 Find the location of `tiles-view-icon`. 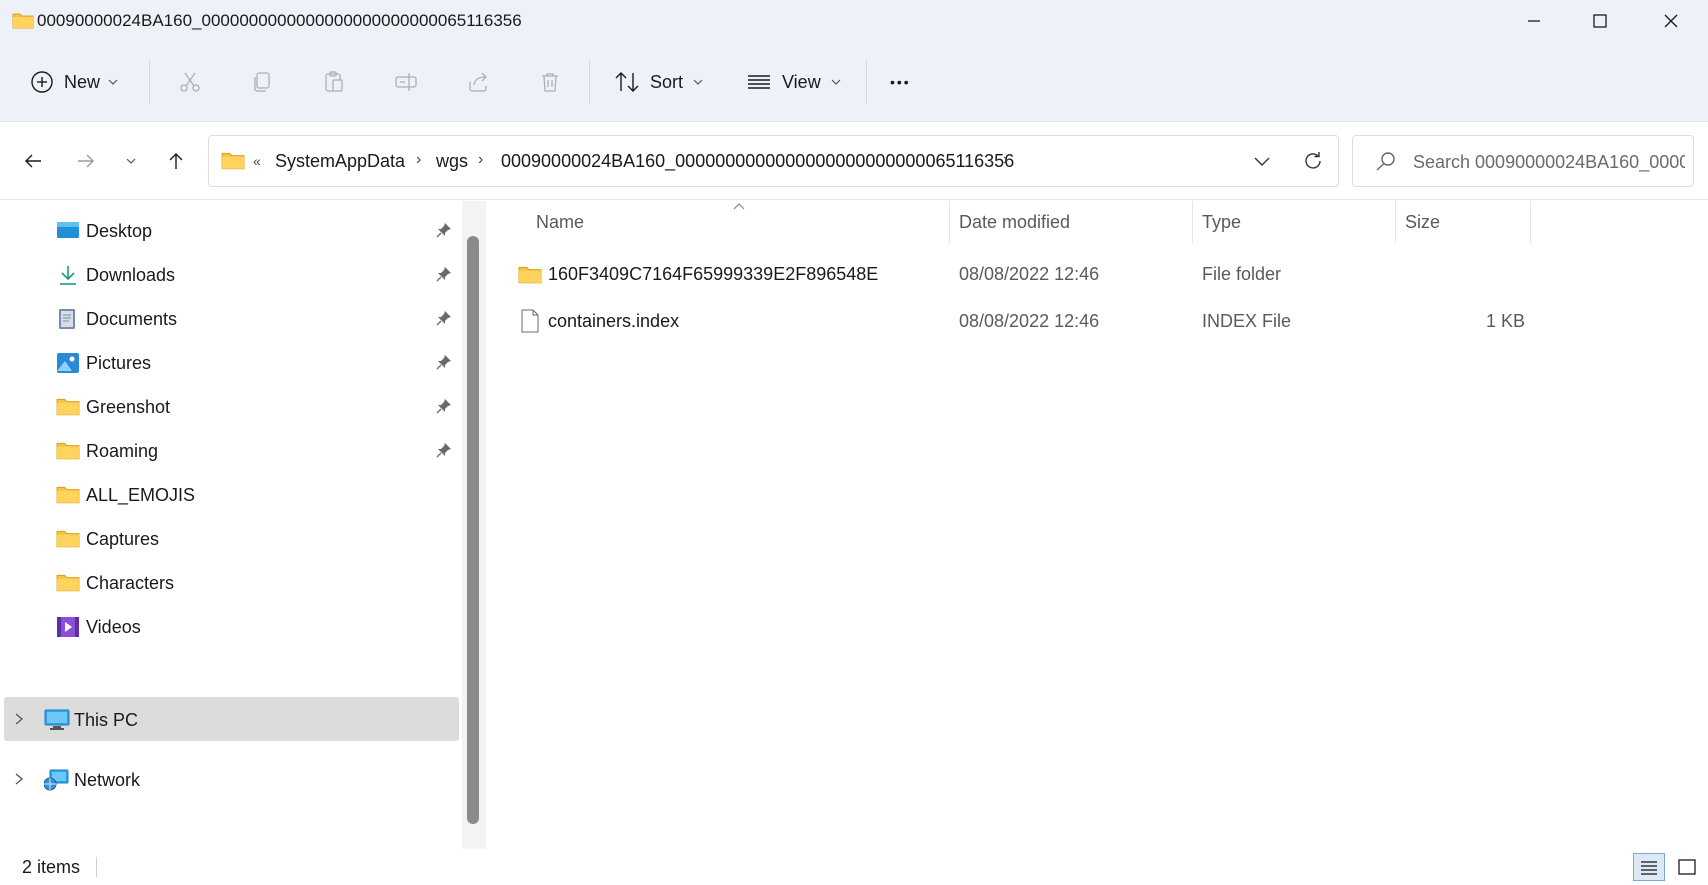

tiles-view-icon is located at coordinates (1687, 867).